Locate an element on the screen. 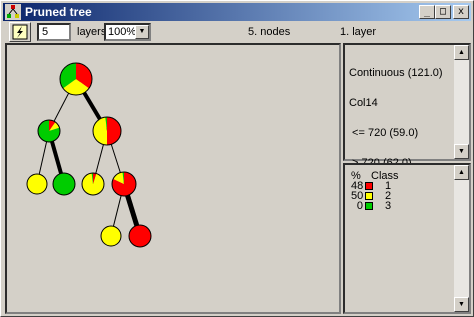 The image size is (474, 317). tree-node-rr is located at coordinates (124, 184).